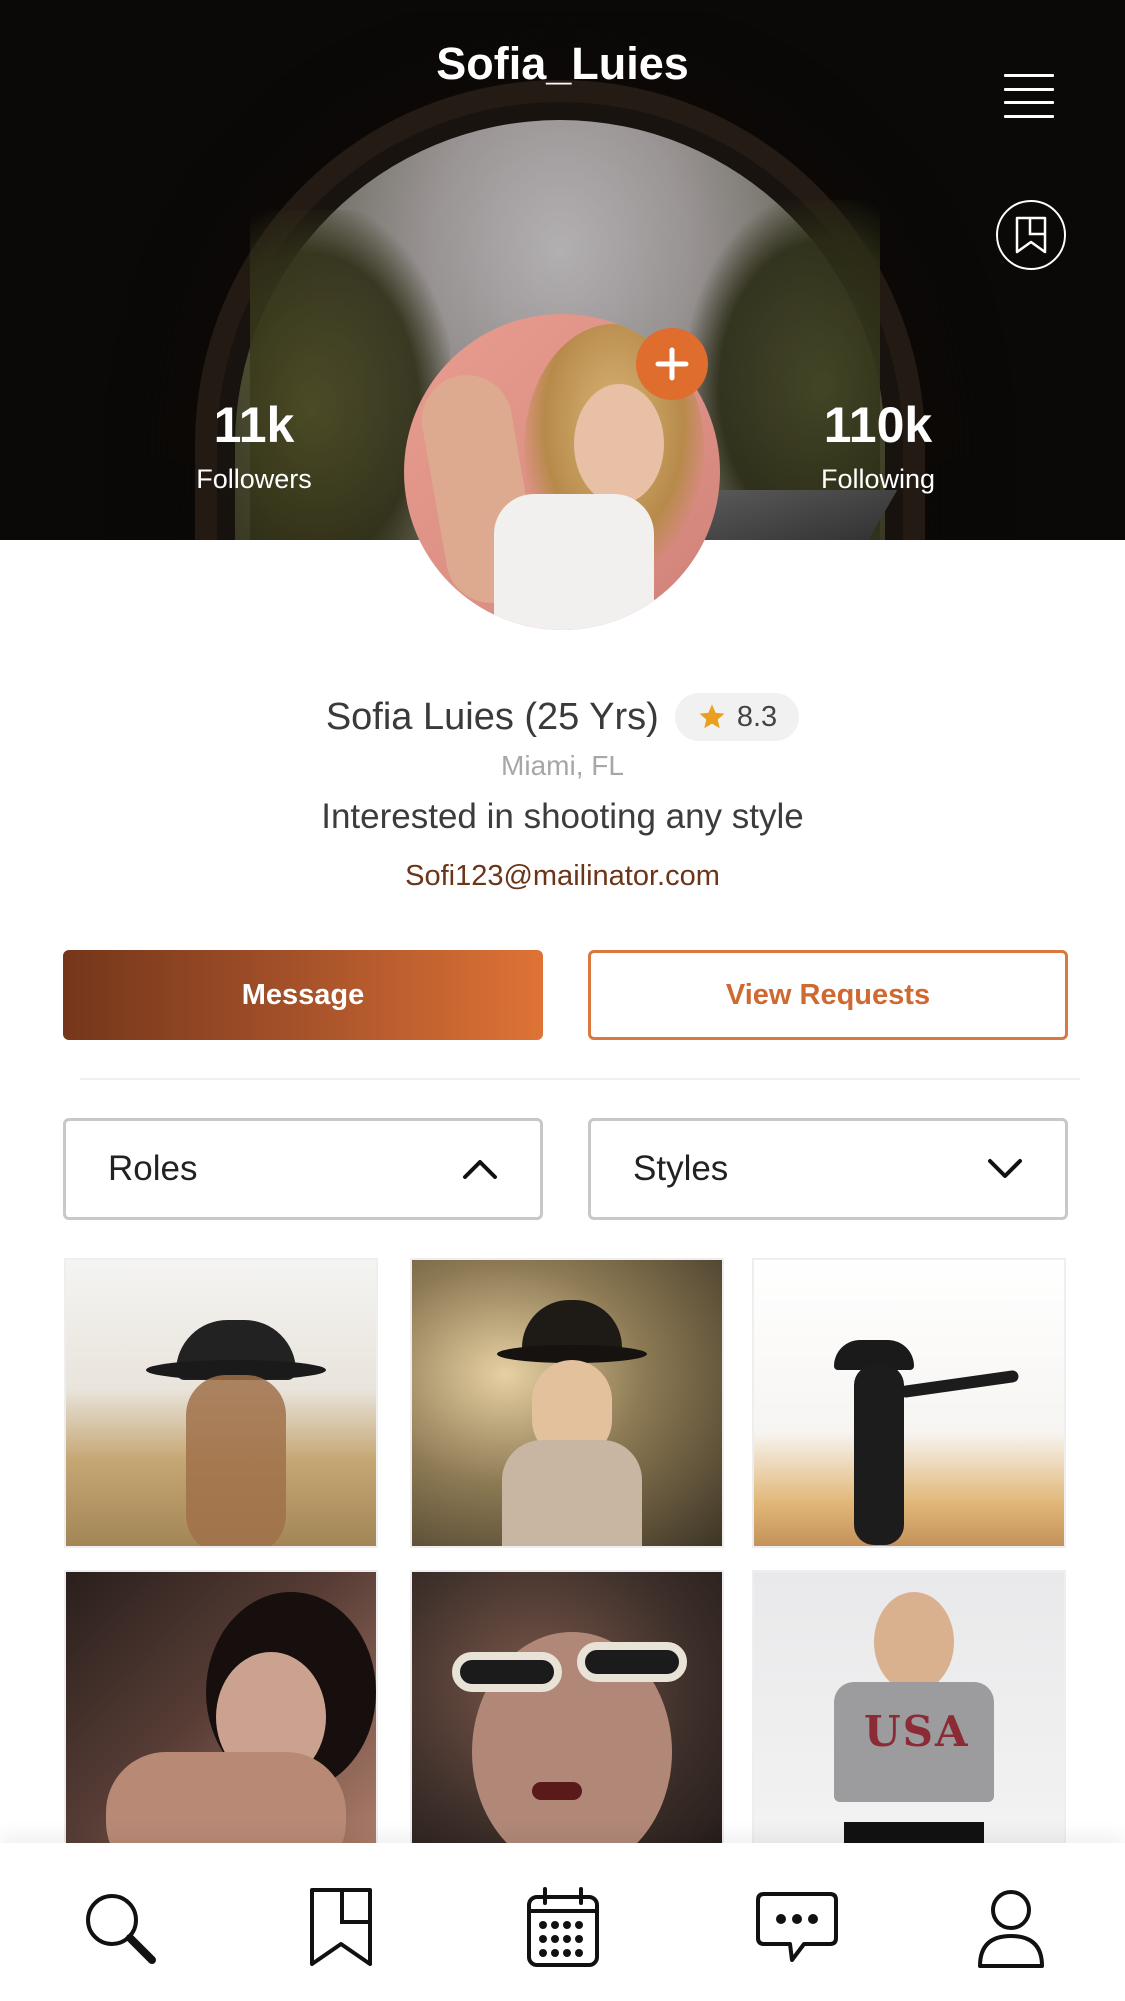 Image resolution: width=1125 pixels, height=2001 pixels. I want to click on following-stat: 110k Following, so click(878, 447).